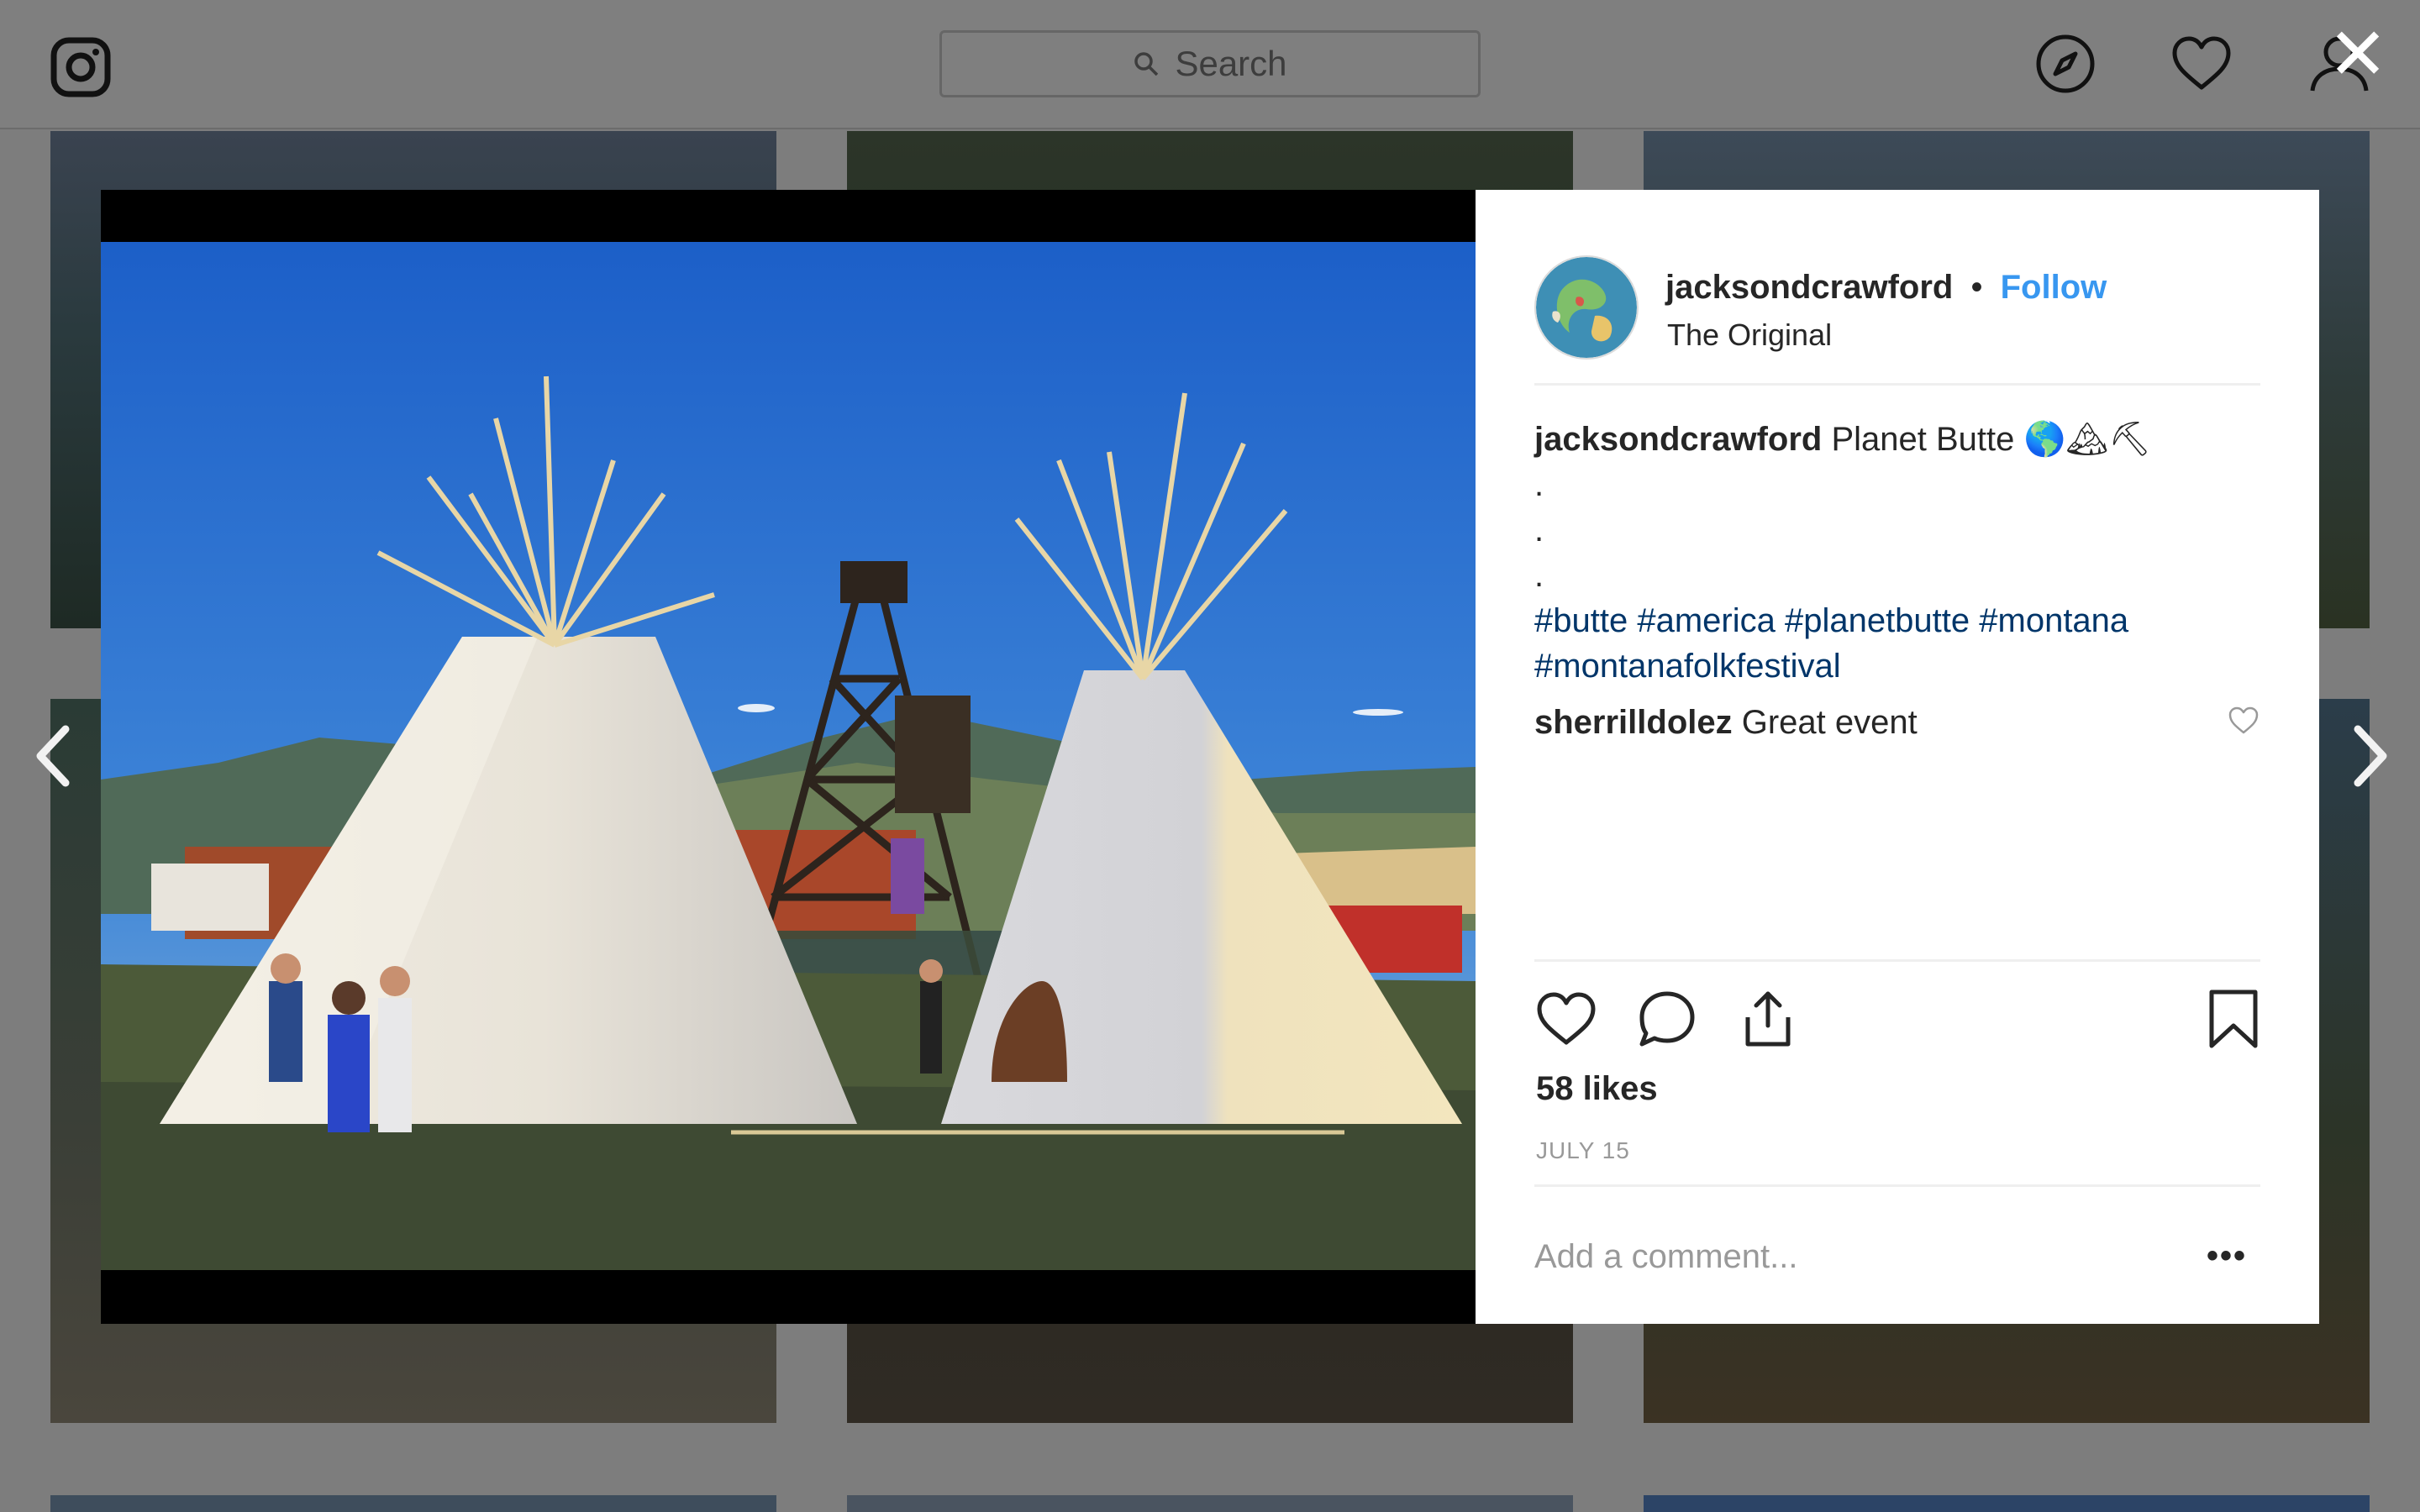 The image size is (2420, 1512). I want to click on comment-username: sherrilldolez, so click(1633, 722).